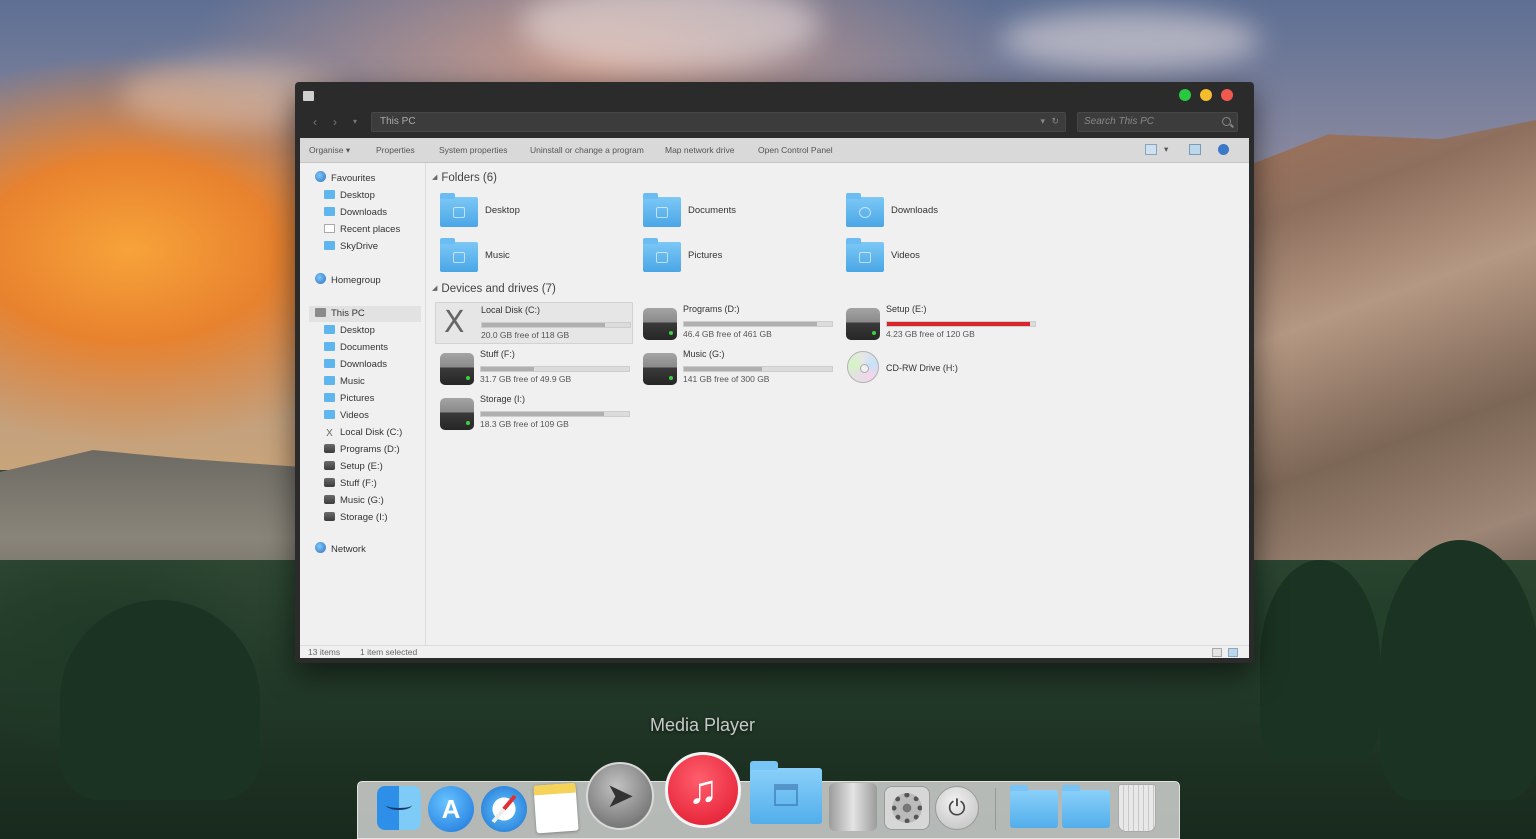  What do you see at coordinates (451, 809) in the screenshot?
I see `app-store-icon: A` at bounding box center [451, 809].